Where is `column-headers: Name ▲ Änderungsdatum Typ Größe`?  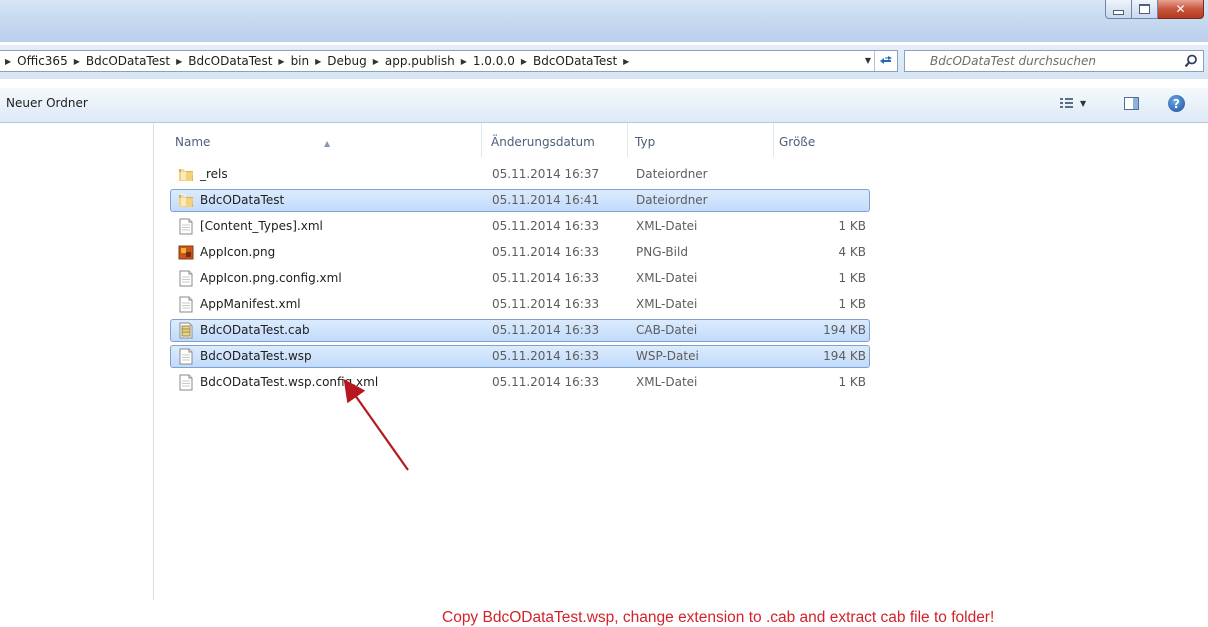 column-headers: Name ▲ Änderungsdatum Typ Größe is located at coordinates (520, 140).